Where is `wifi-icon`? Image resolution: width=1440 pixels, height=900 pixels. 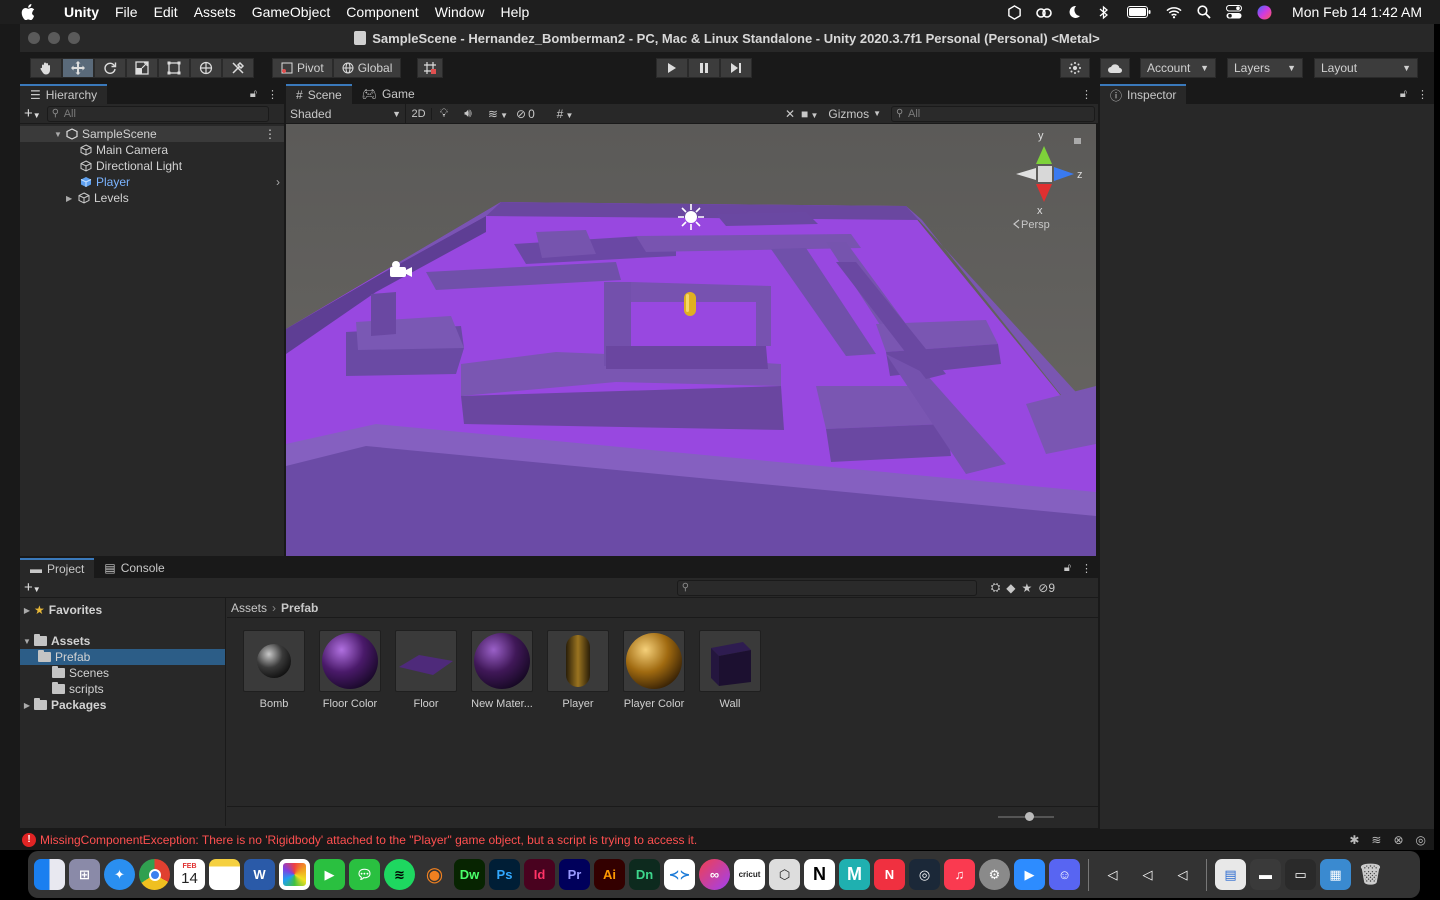 wifi-icon is located at coordinates (1174, 12).